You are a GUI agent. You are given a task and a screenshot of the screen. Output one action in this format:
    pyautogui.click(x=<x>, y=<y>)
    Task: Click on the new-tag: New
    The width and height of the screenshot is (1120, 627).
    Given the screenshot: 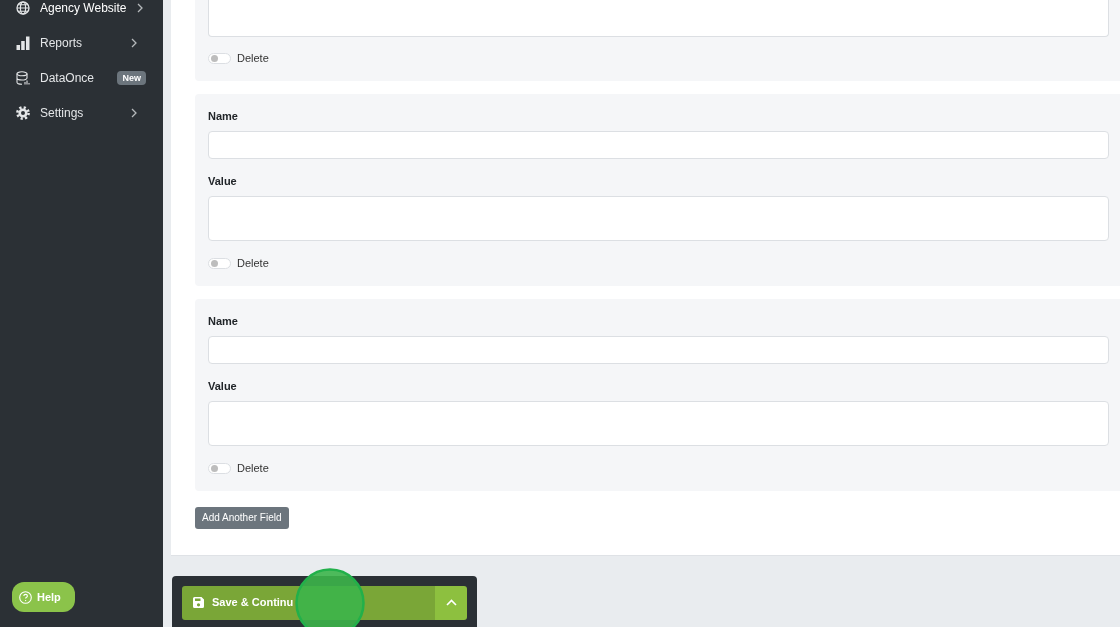 What is the action you would take?
    pyautogui.click(x=131, y=77)
    